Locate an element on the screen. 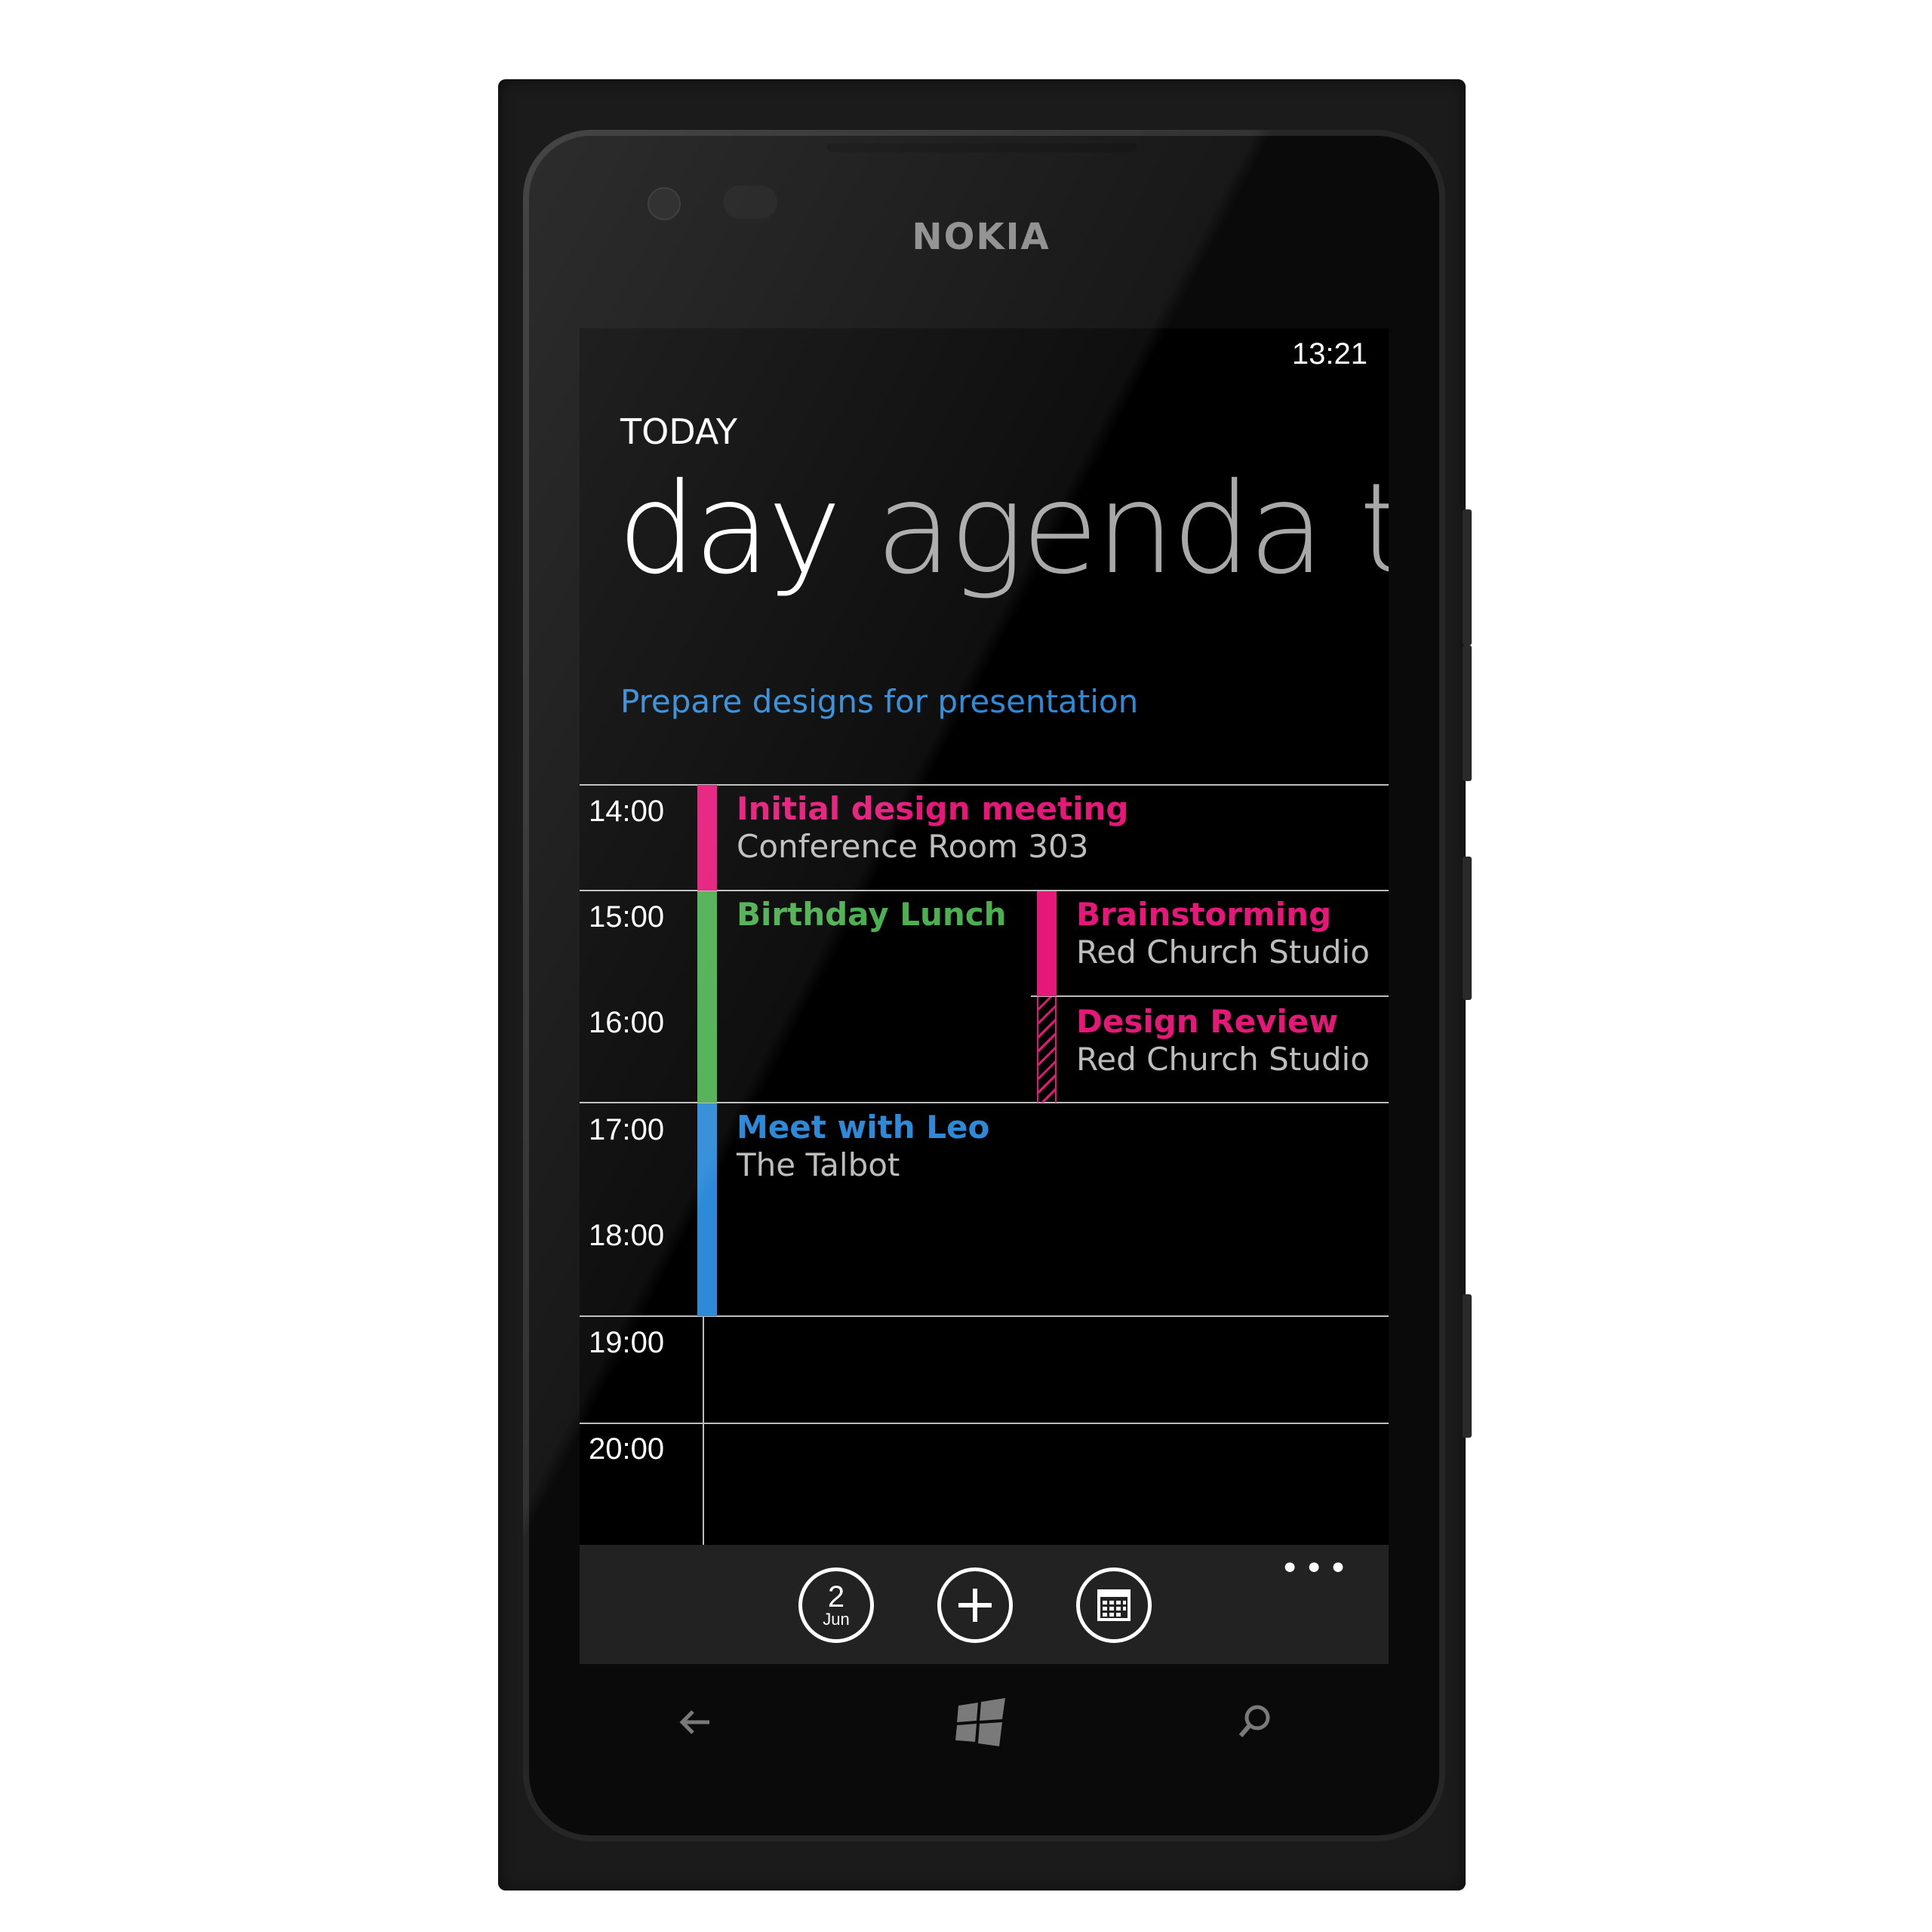 This screenshot has width=1932, height=1932. back-arrow-icon is located at coordinates (694, 1722).